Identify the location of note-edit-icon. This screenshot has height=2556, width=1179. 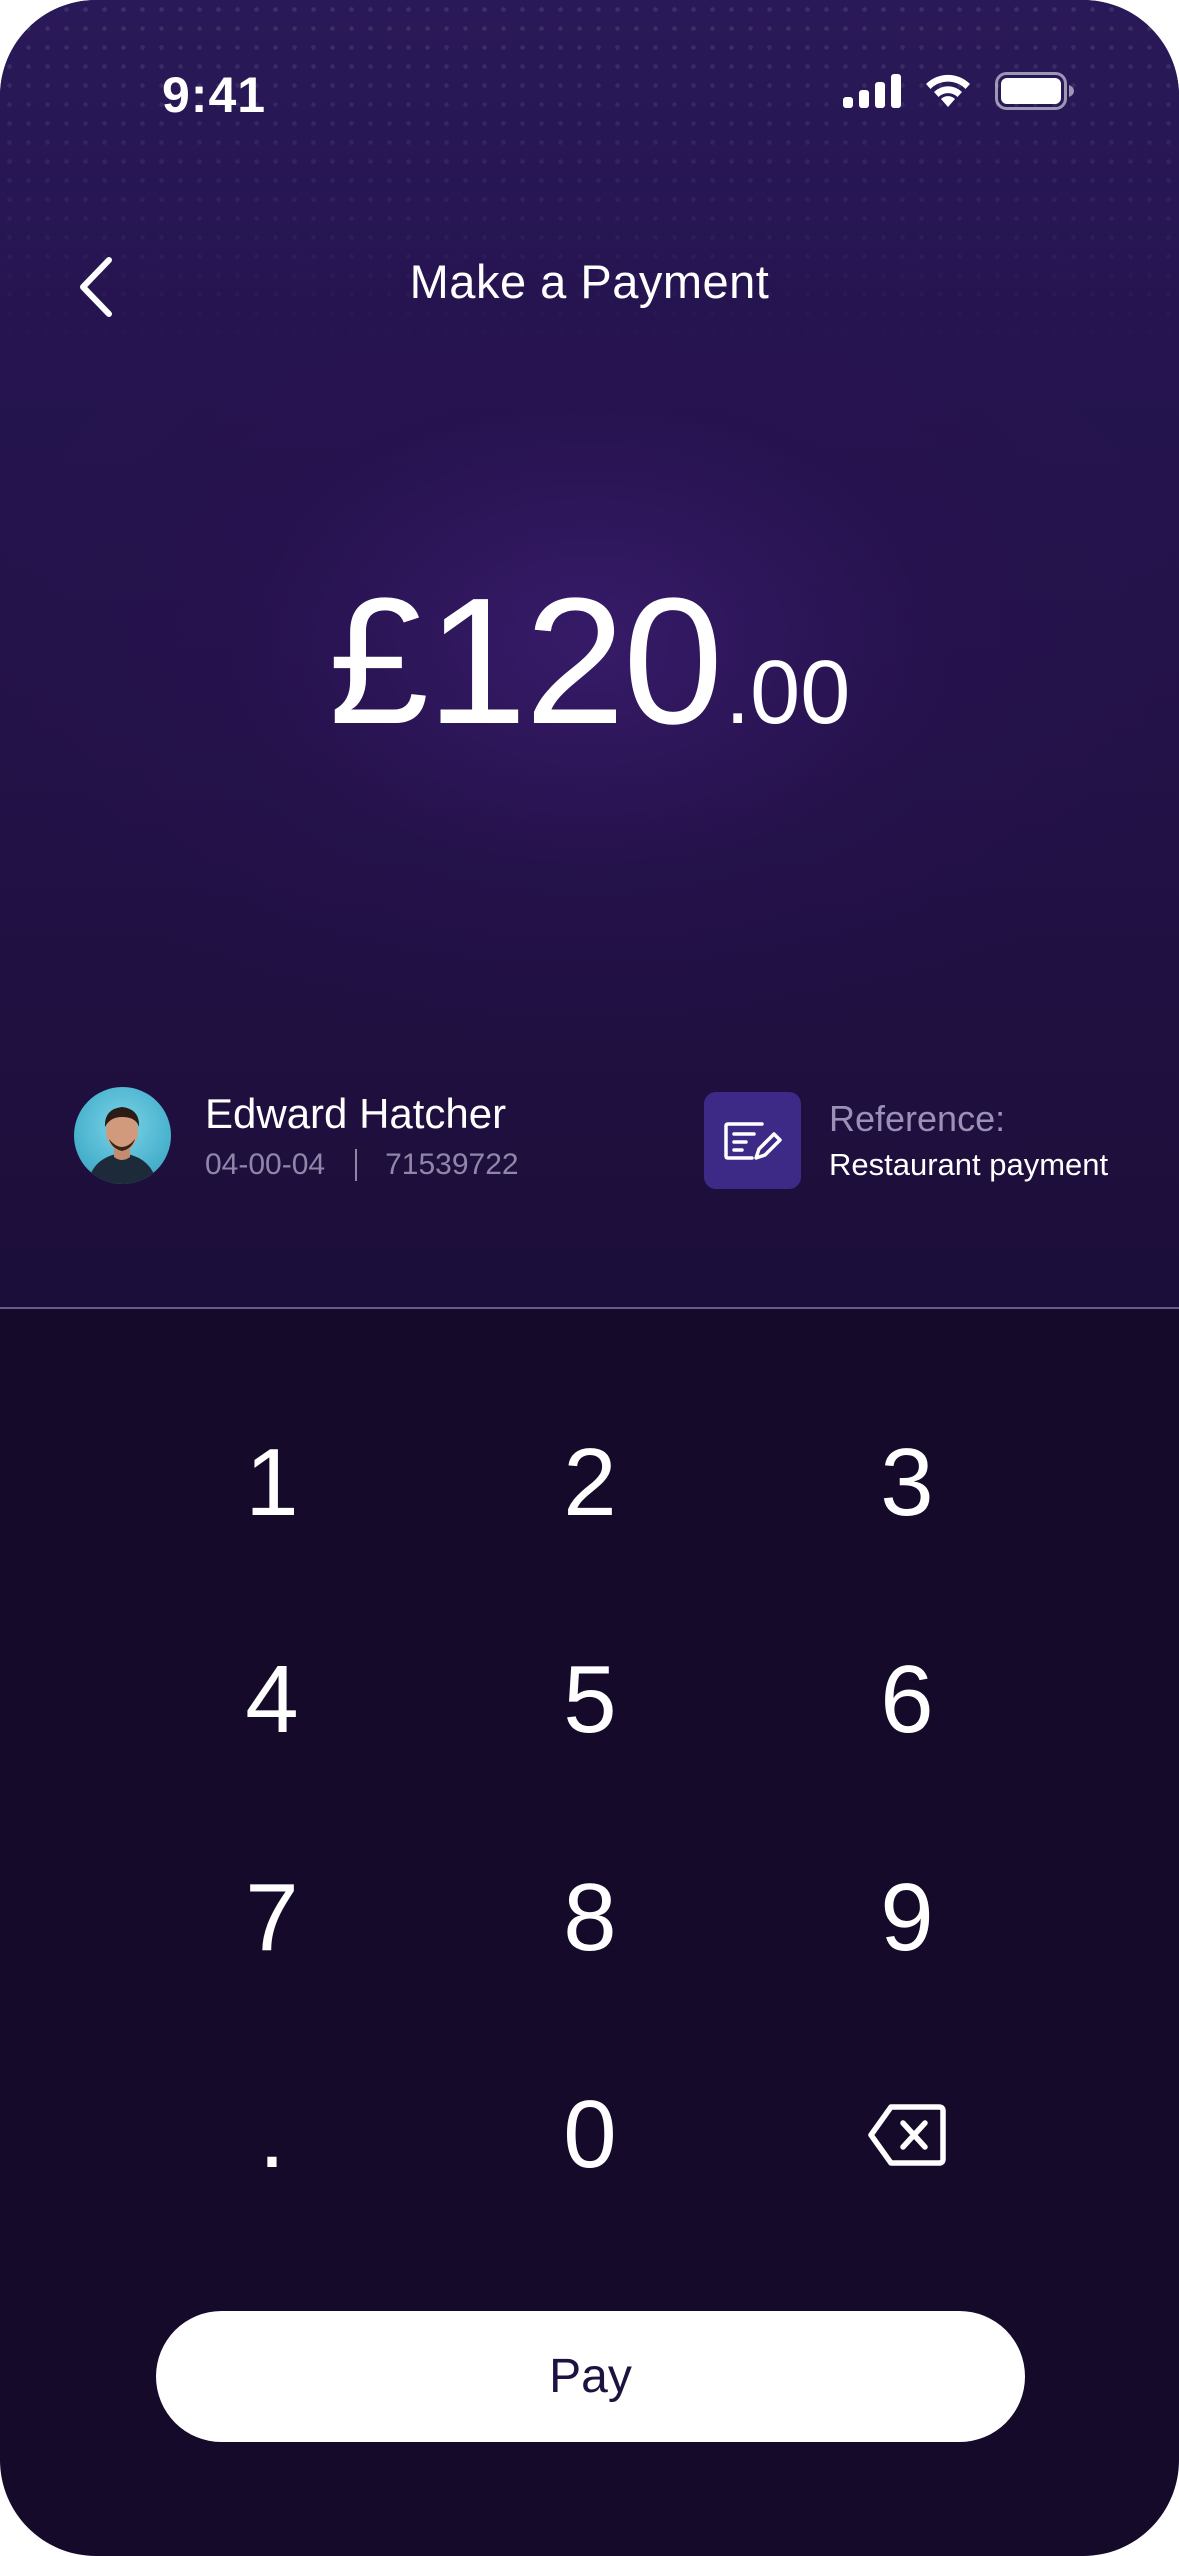
(752, 1140).